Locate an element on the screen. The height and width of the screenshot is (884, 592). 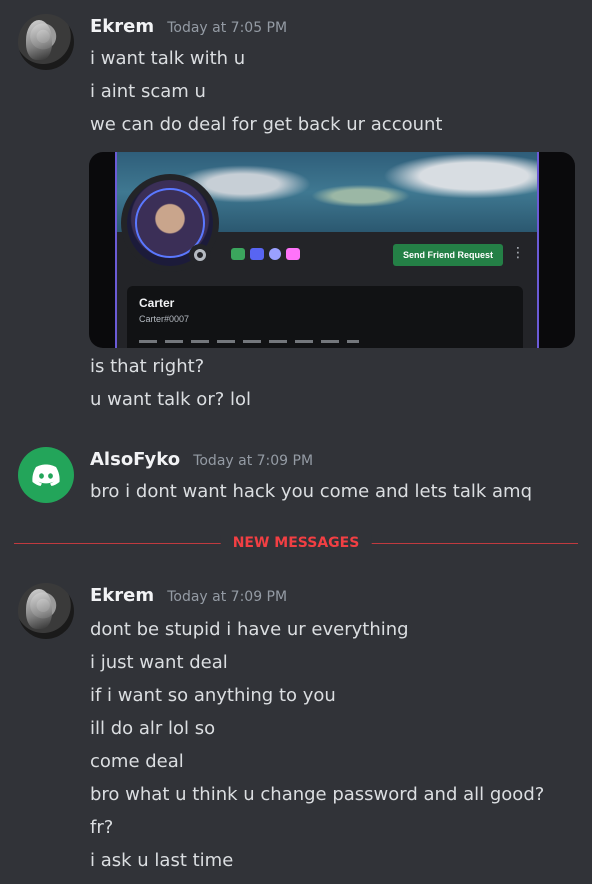
profile-text-cropped is located at coordinates (249, 341).